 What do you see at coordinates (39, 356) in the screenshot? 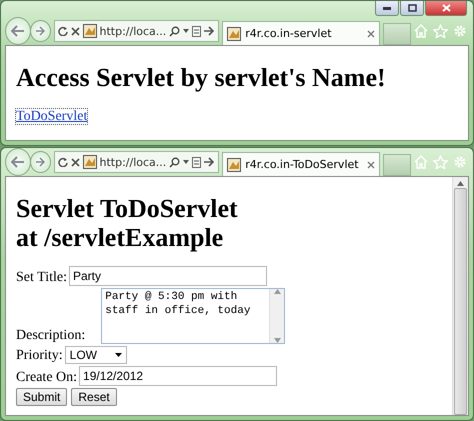
I see `field-label: Priority:` at bounding box center [39, 356].